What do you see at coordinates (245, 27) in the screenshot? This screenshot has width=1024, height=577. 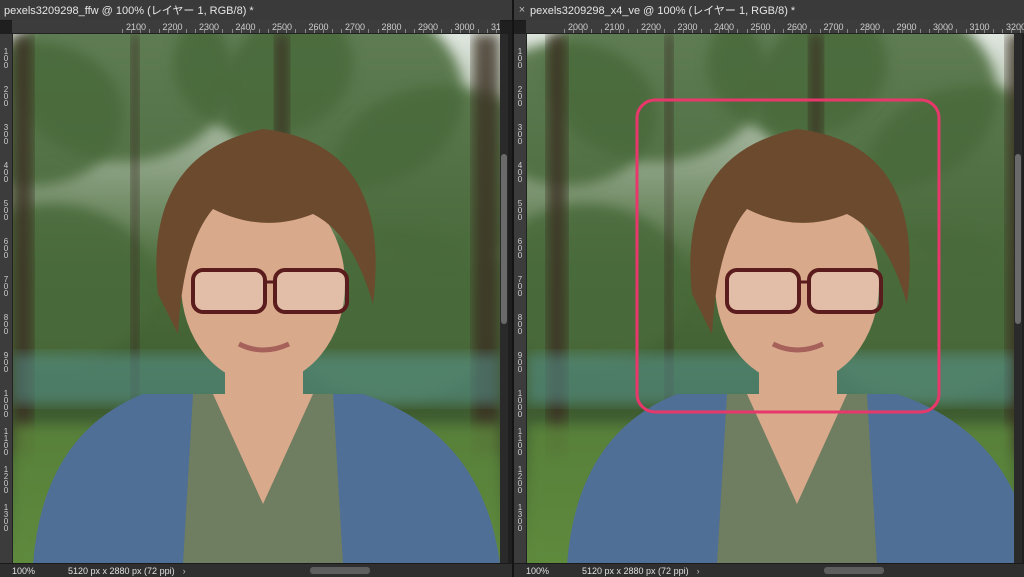 I see `ruler-tick-label: 2400` at bounding box center [245, 27].